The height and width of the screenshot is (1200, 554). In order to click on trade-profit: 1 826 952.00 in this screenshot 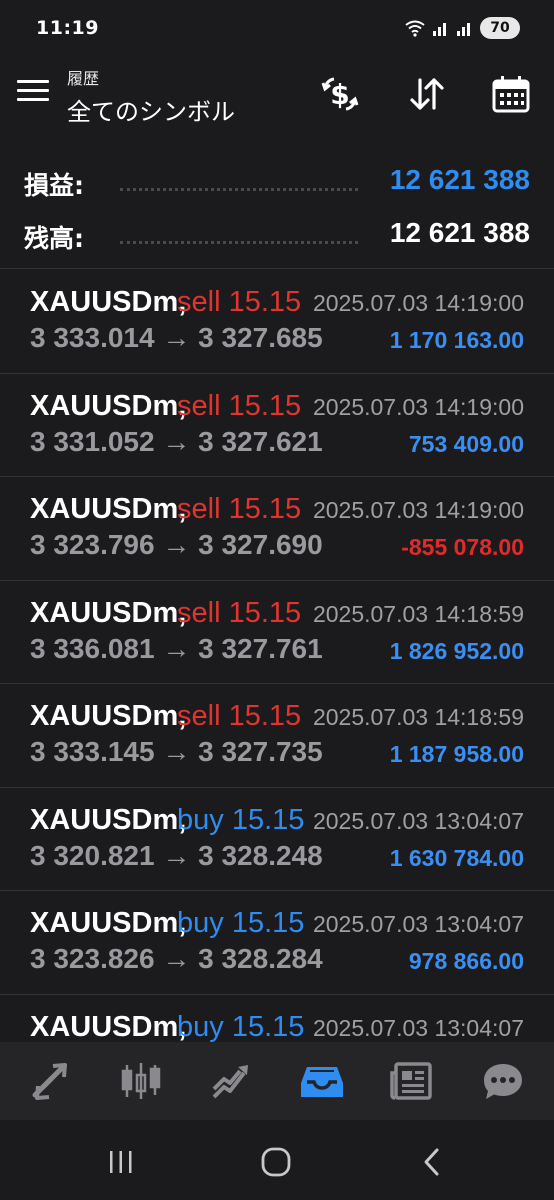, I will do `click(456, 650)`.